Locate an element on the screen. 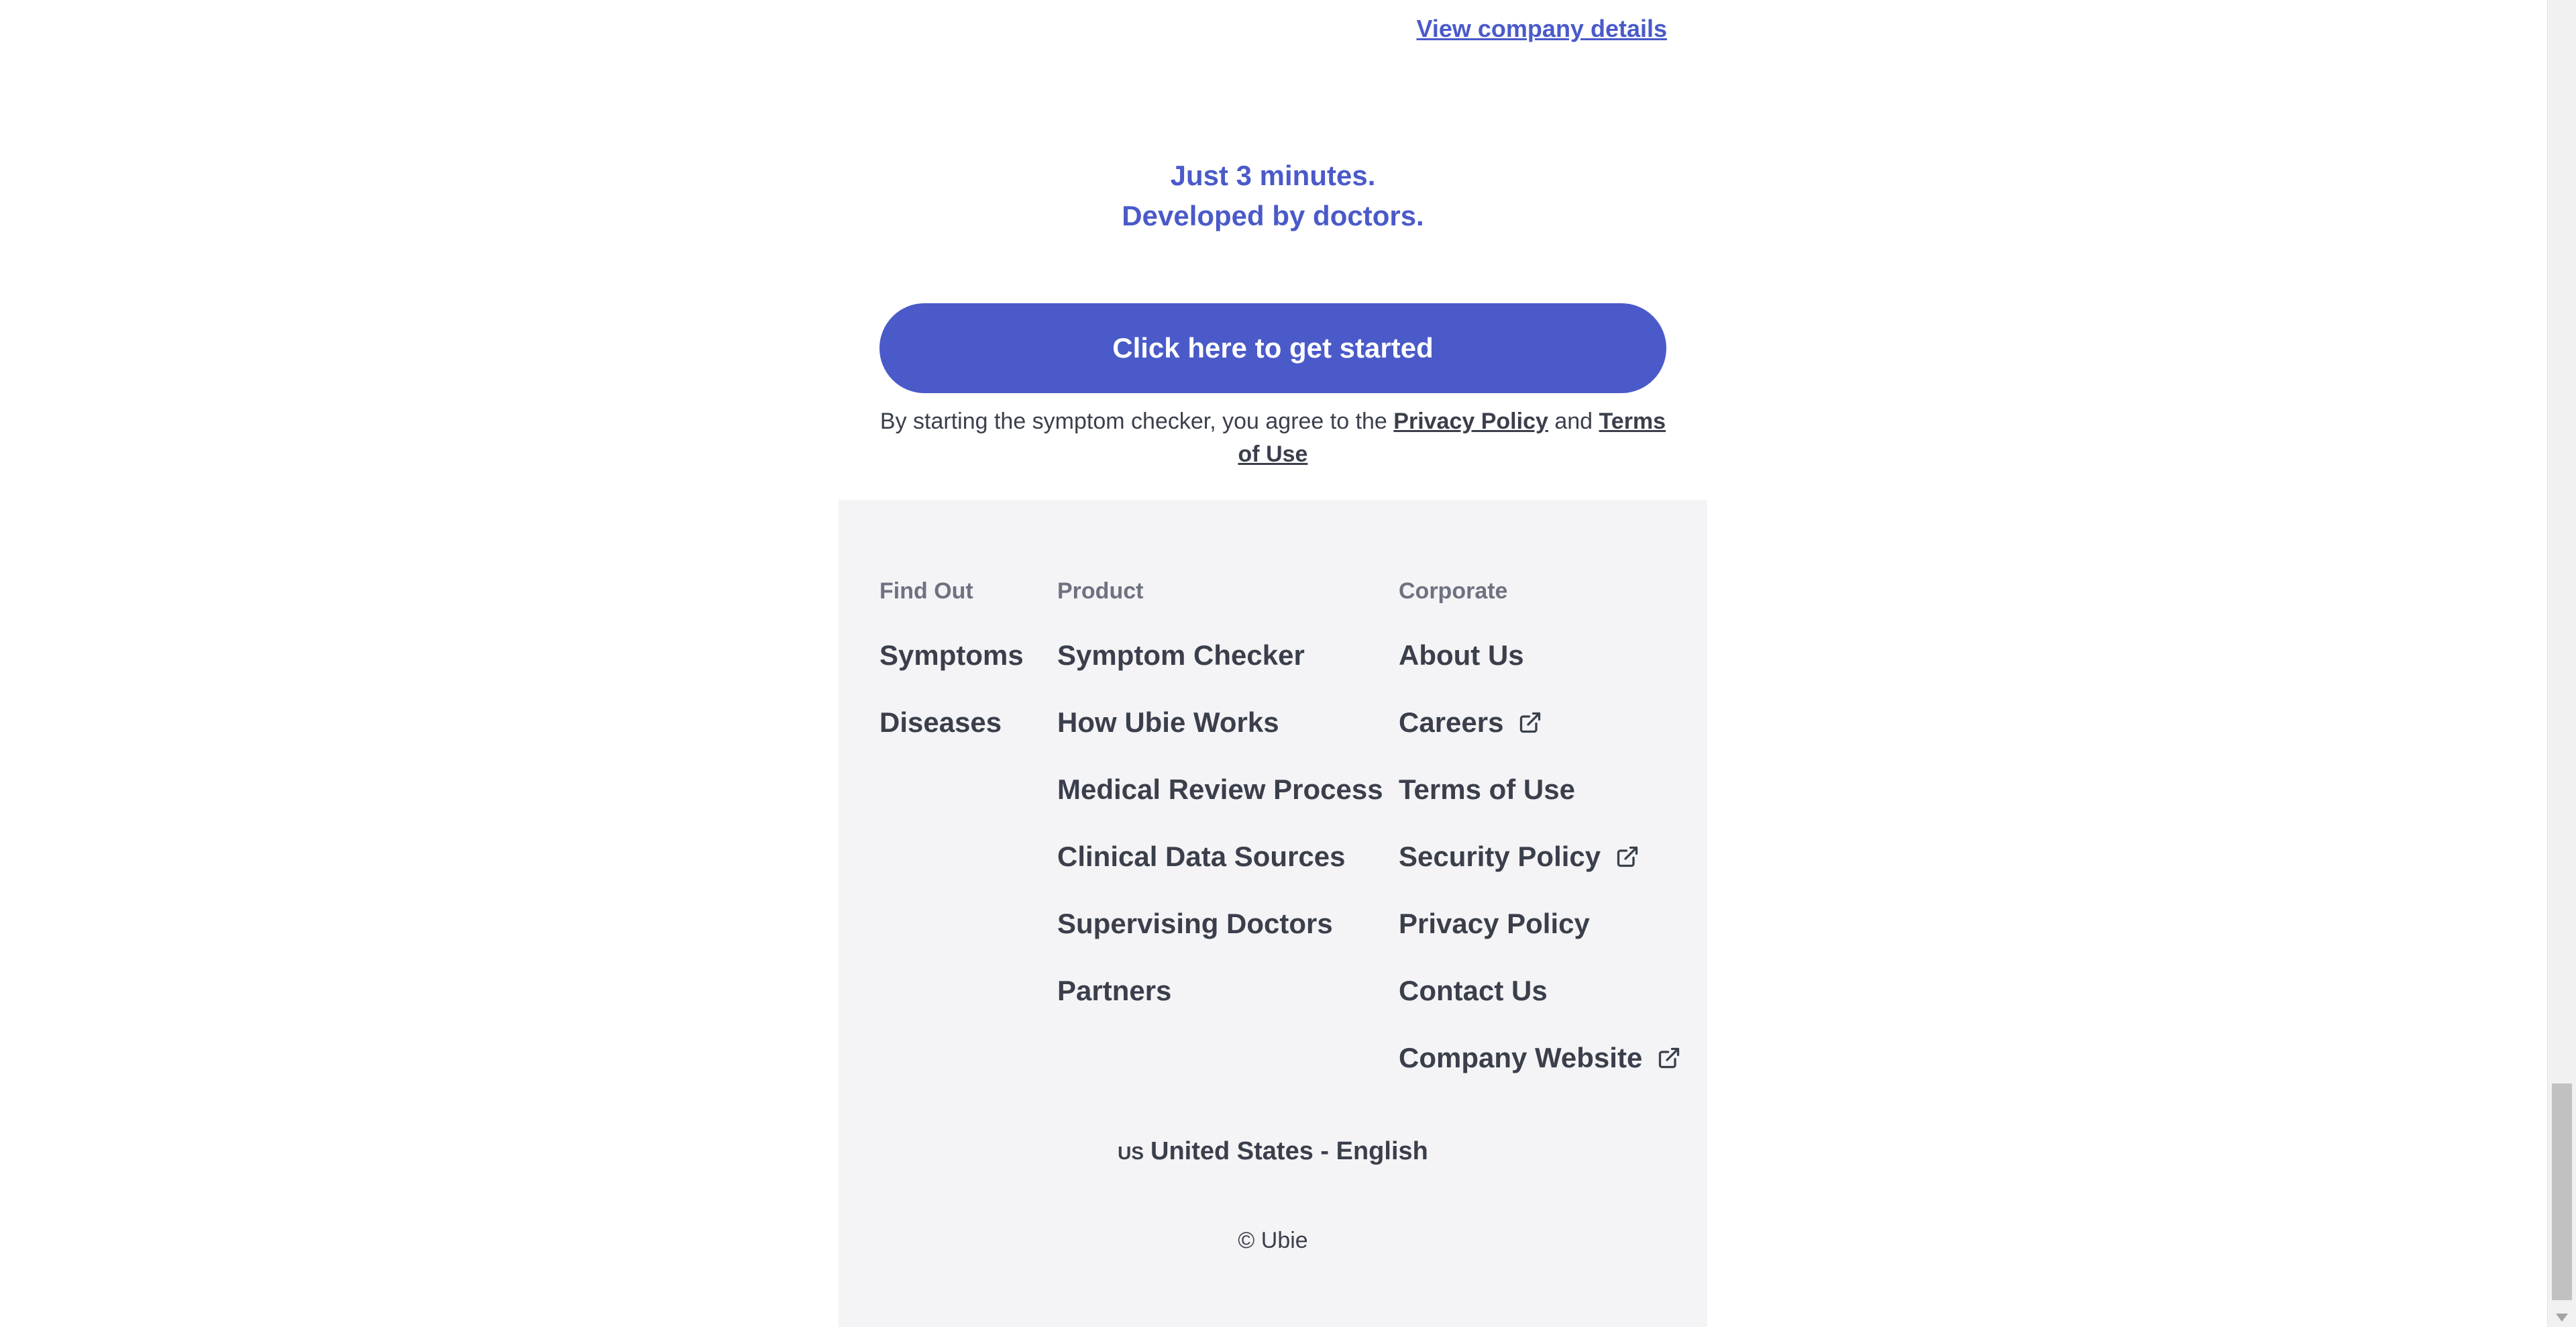 The height and width of the screenshot is (1327, 2576). footer-medical-review-process-link: Medical Review Process is located at coordinates (1220, 789).